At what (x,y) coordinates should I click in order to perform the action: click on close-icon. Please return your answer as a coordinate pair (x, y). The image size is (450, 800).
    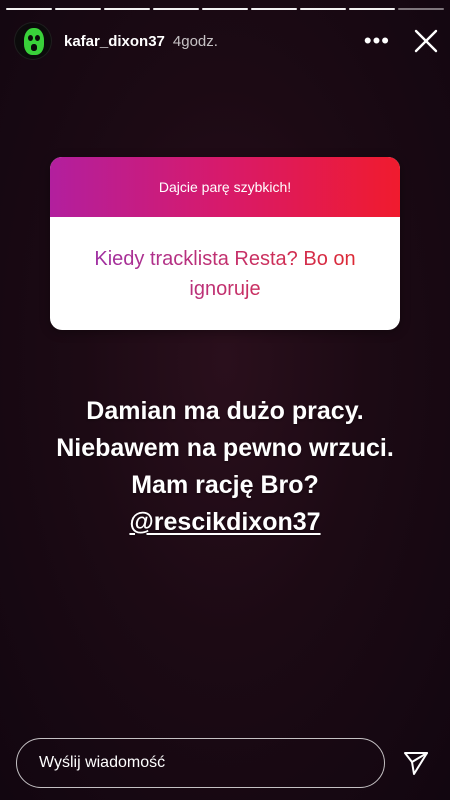
    Looking at the image, I should click on (426, 41).